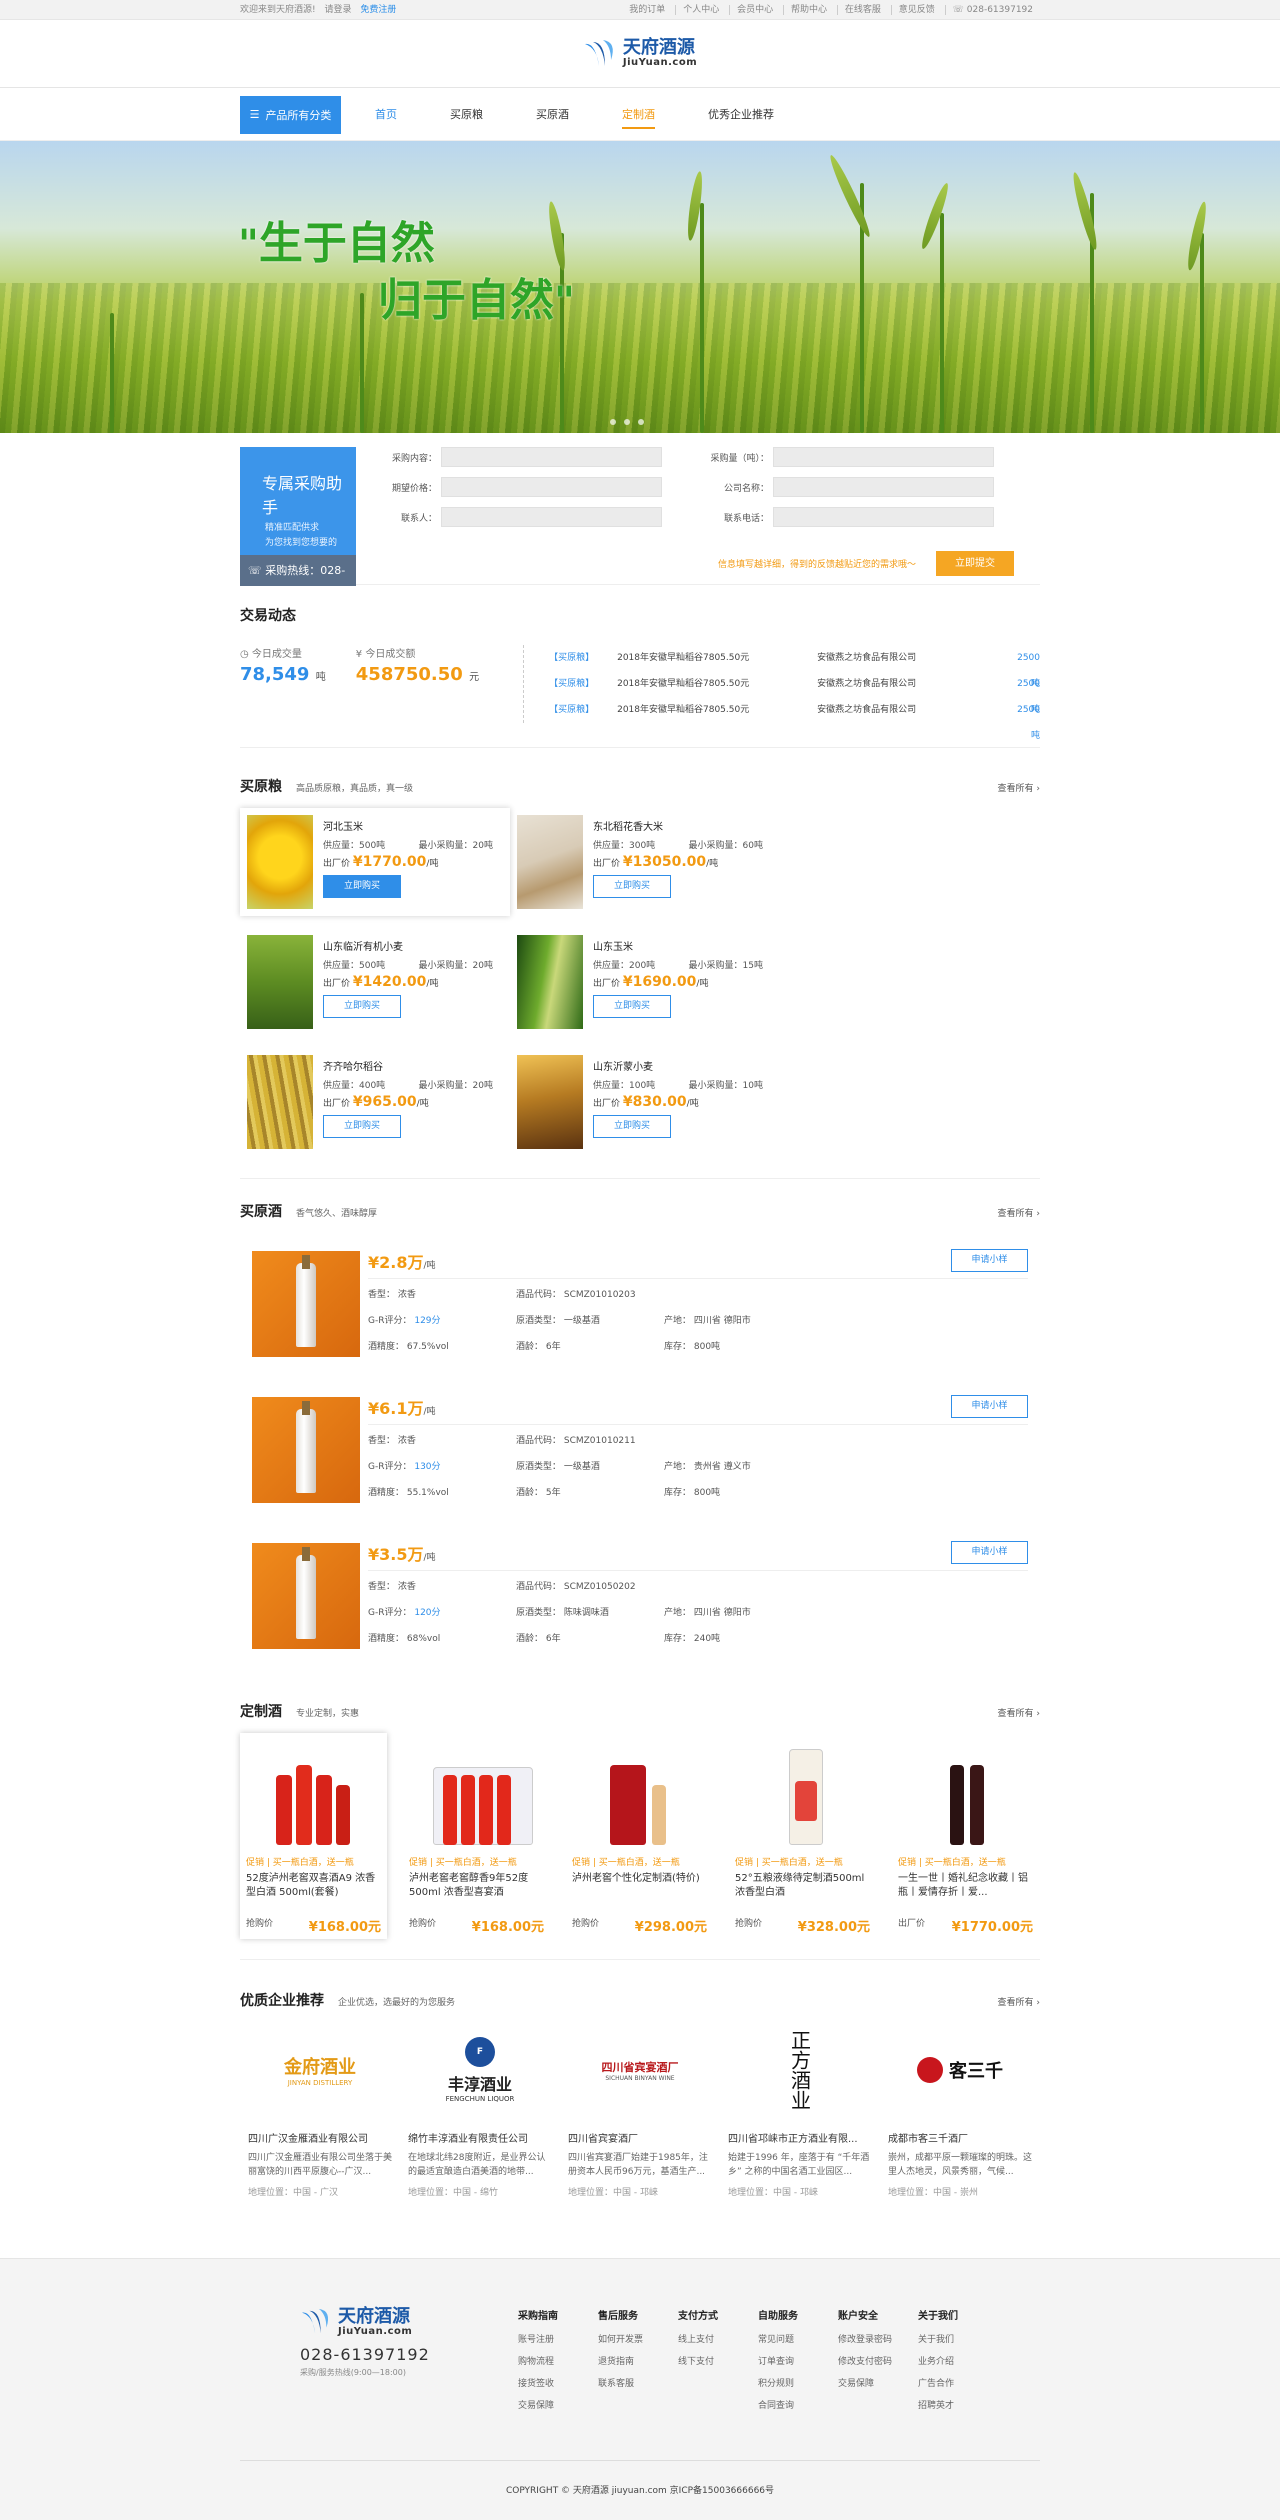 The width and height of the screenshot is (1280, 2520). I want to click on product-name: 东北稻花香大米, so click(678, 825).